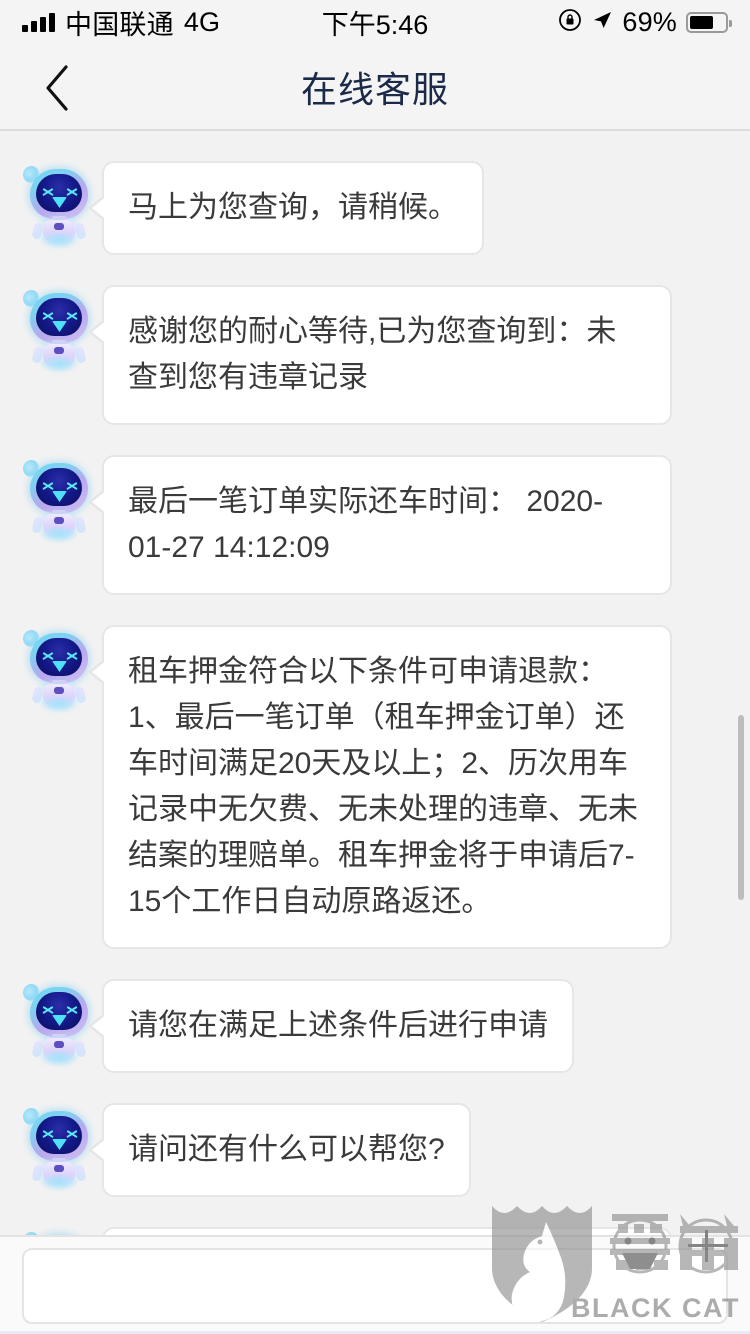  I want to click on message-input, so click(375, 1285).